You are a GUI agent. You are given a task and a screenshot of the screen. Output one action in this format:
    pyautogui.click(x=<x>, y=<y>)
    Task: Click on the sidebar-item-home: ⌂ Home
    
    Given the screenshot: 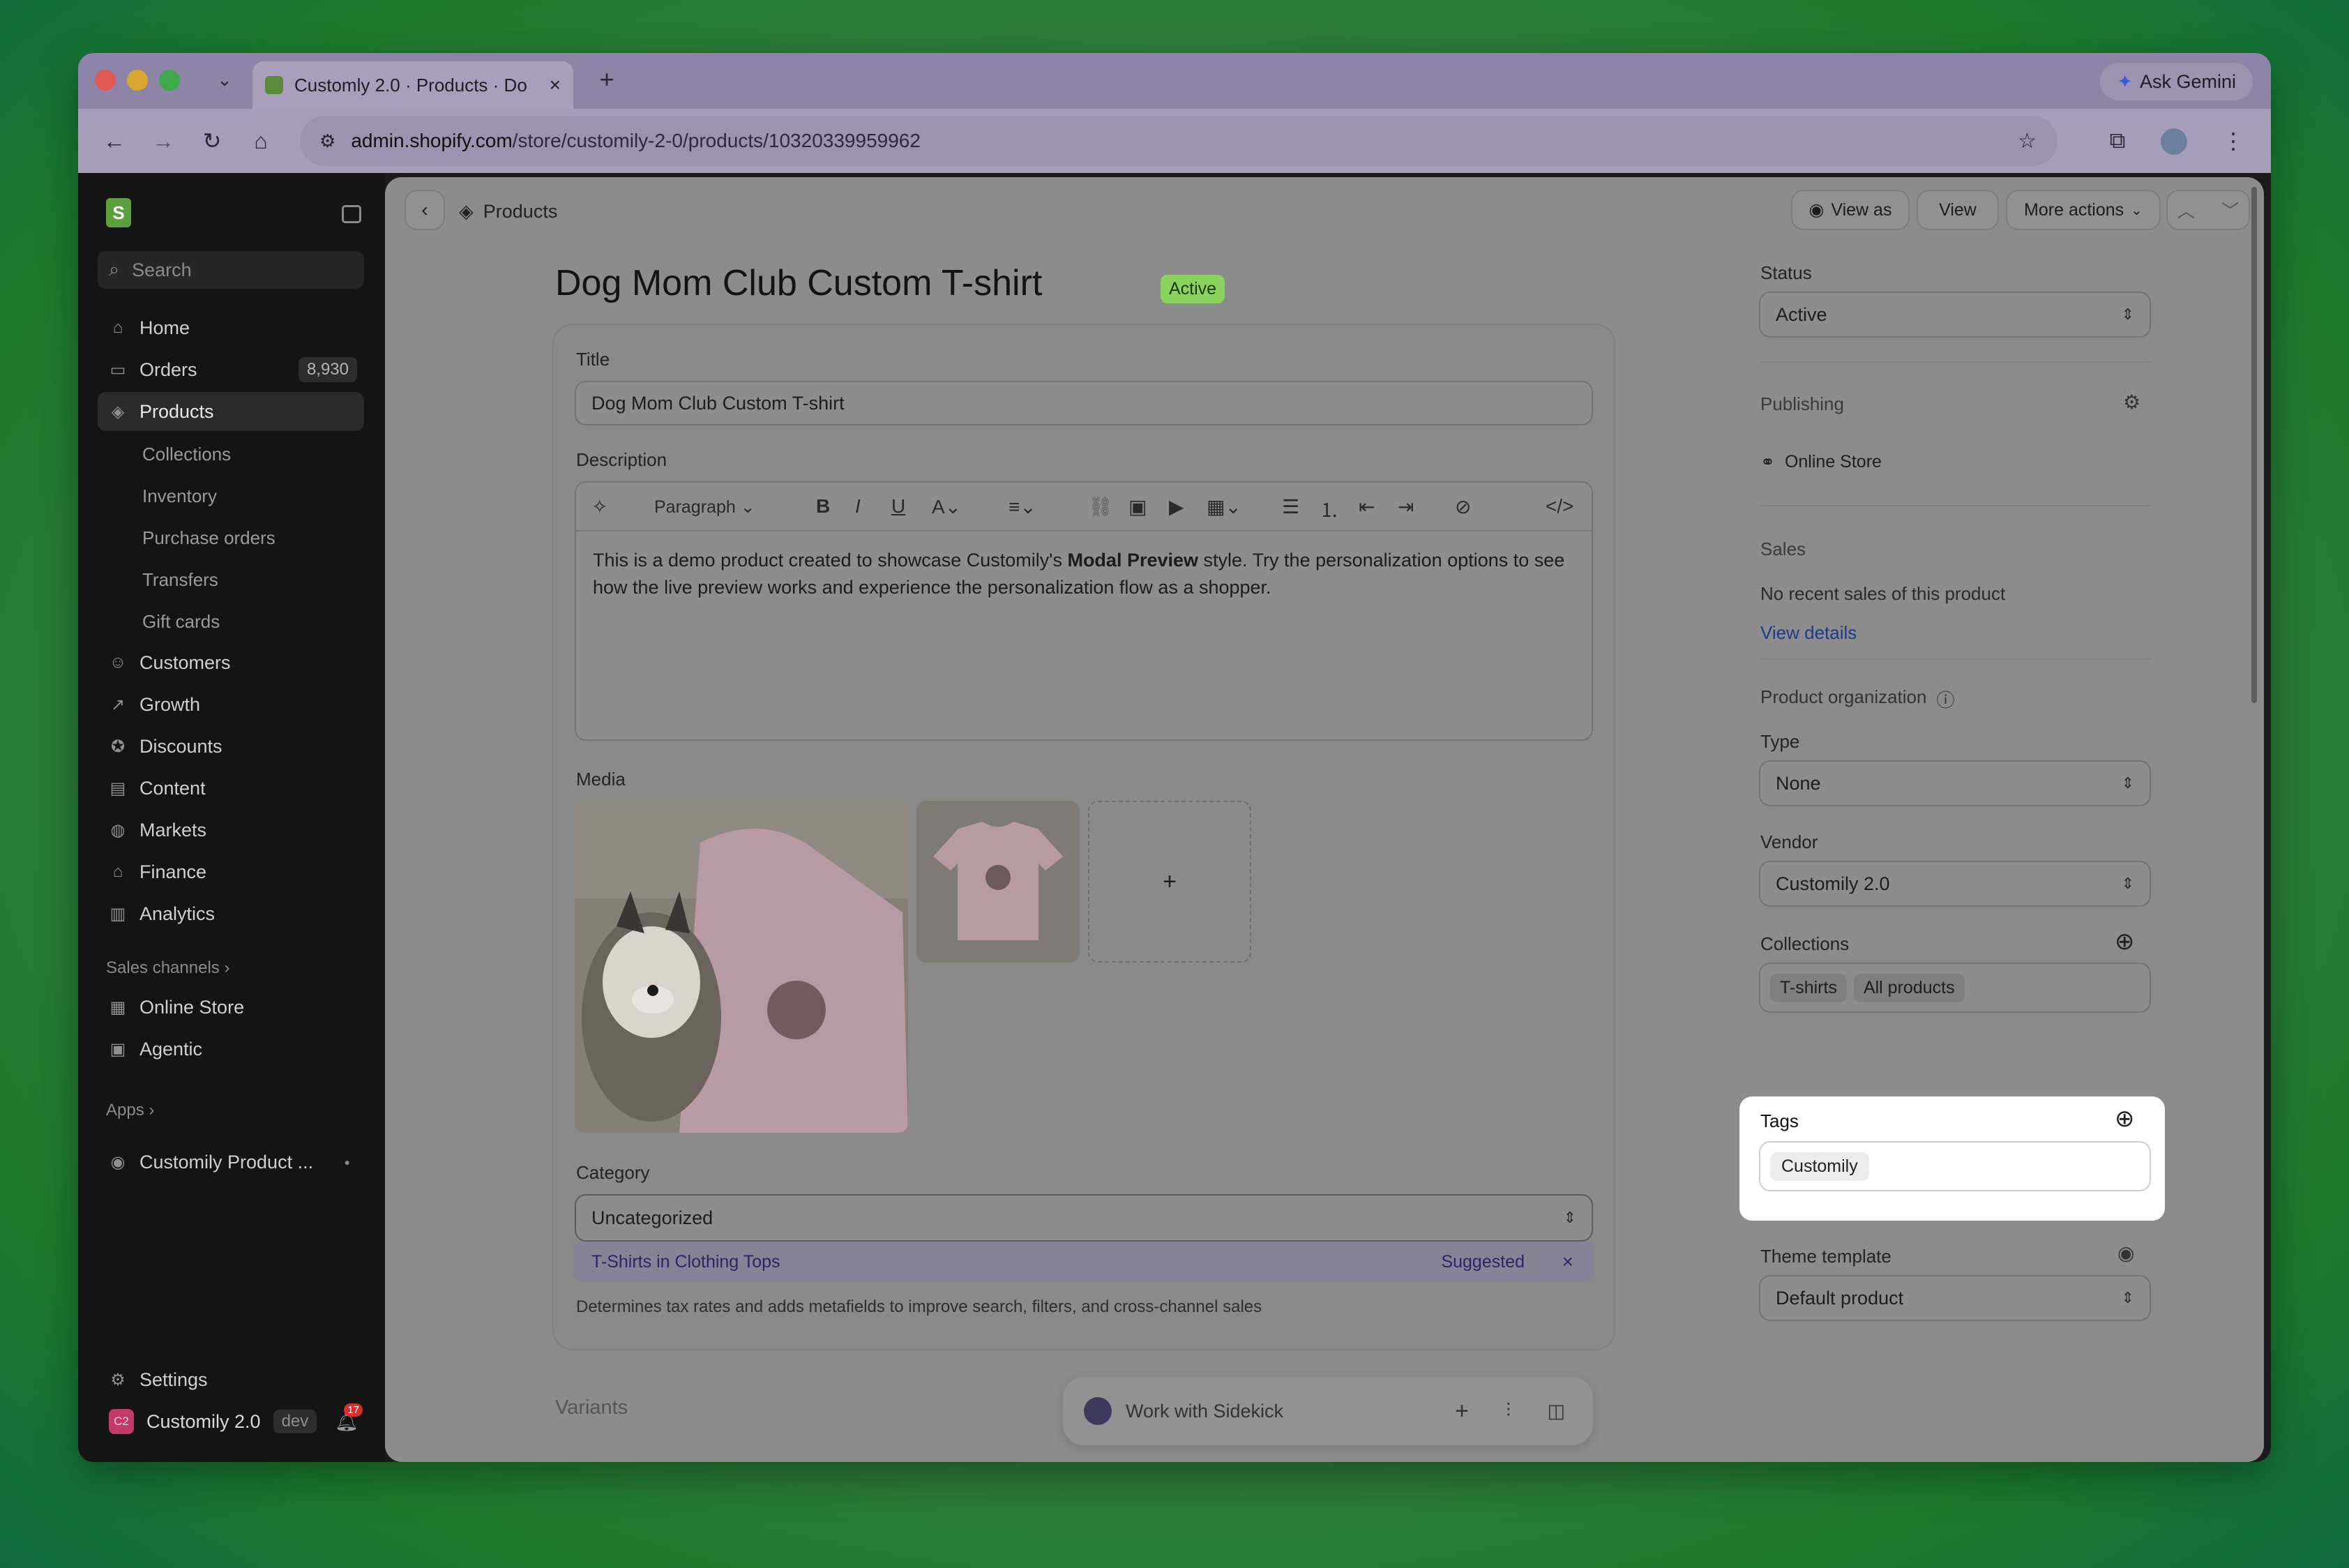 What is the action you would take?
    pyautogui.click(x=231, y=327)
    